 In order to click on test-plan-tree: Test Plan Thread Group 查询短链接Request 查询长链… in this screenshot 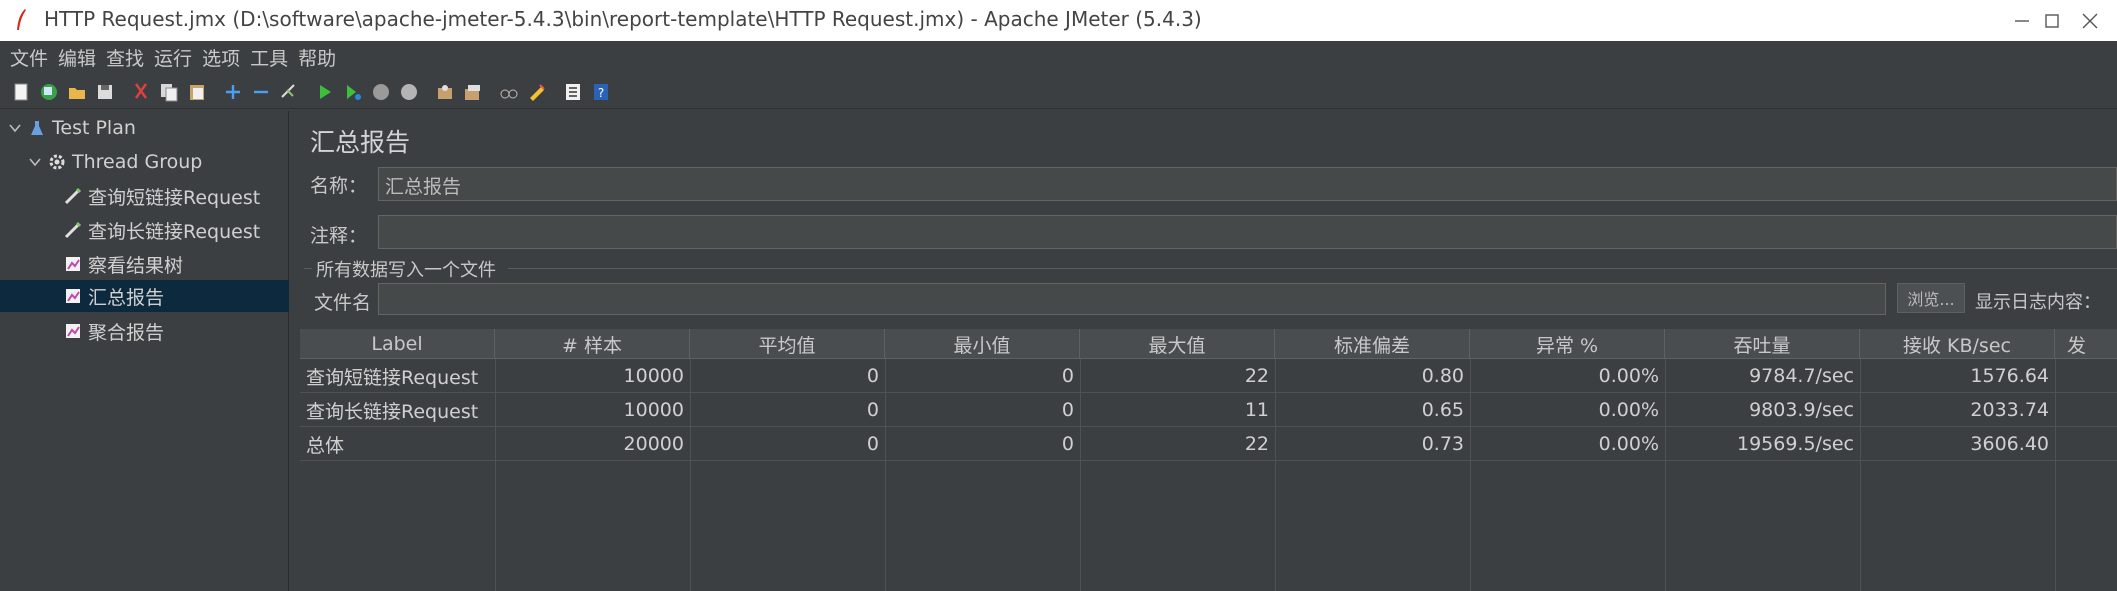, I will do `click(144, 351)`.